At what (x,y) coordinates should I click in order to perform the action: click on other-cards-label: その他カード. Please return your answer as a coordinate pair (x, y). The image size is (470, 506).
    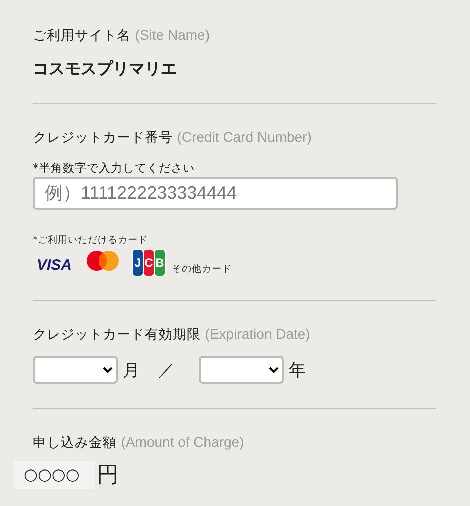
    Looking at the image, I should click on (202, 269).